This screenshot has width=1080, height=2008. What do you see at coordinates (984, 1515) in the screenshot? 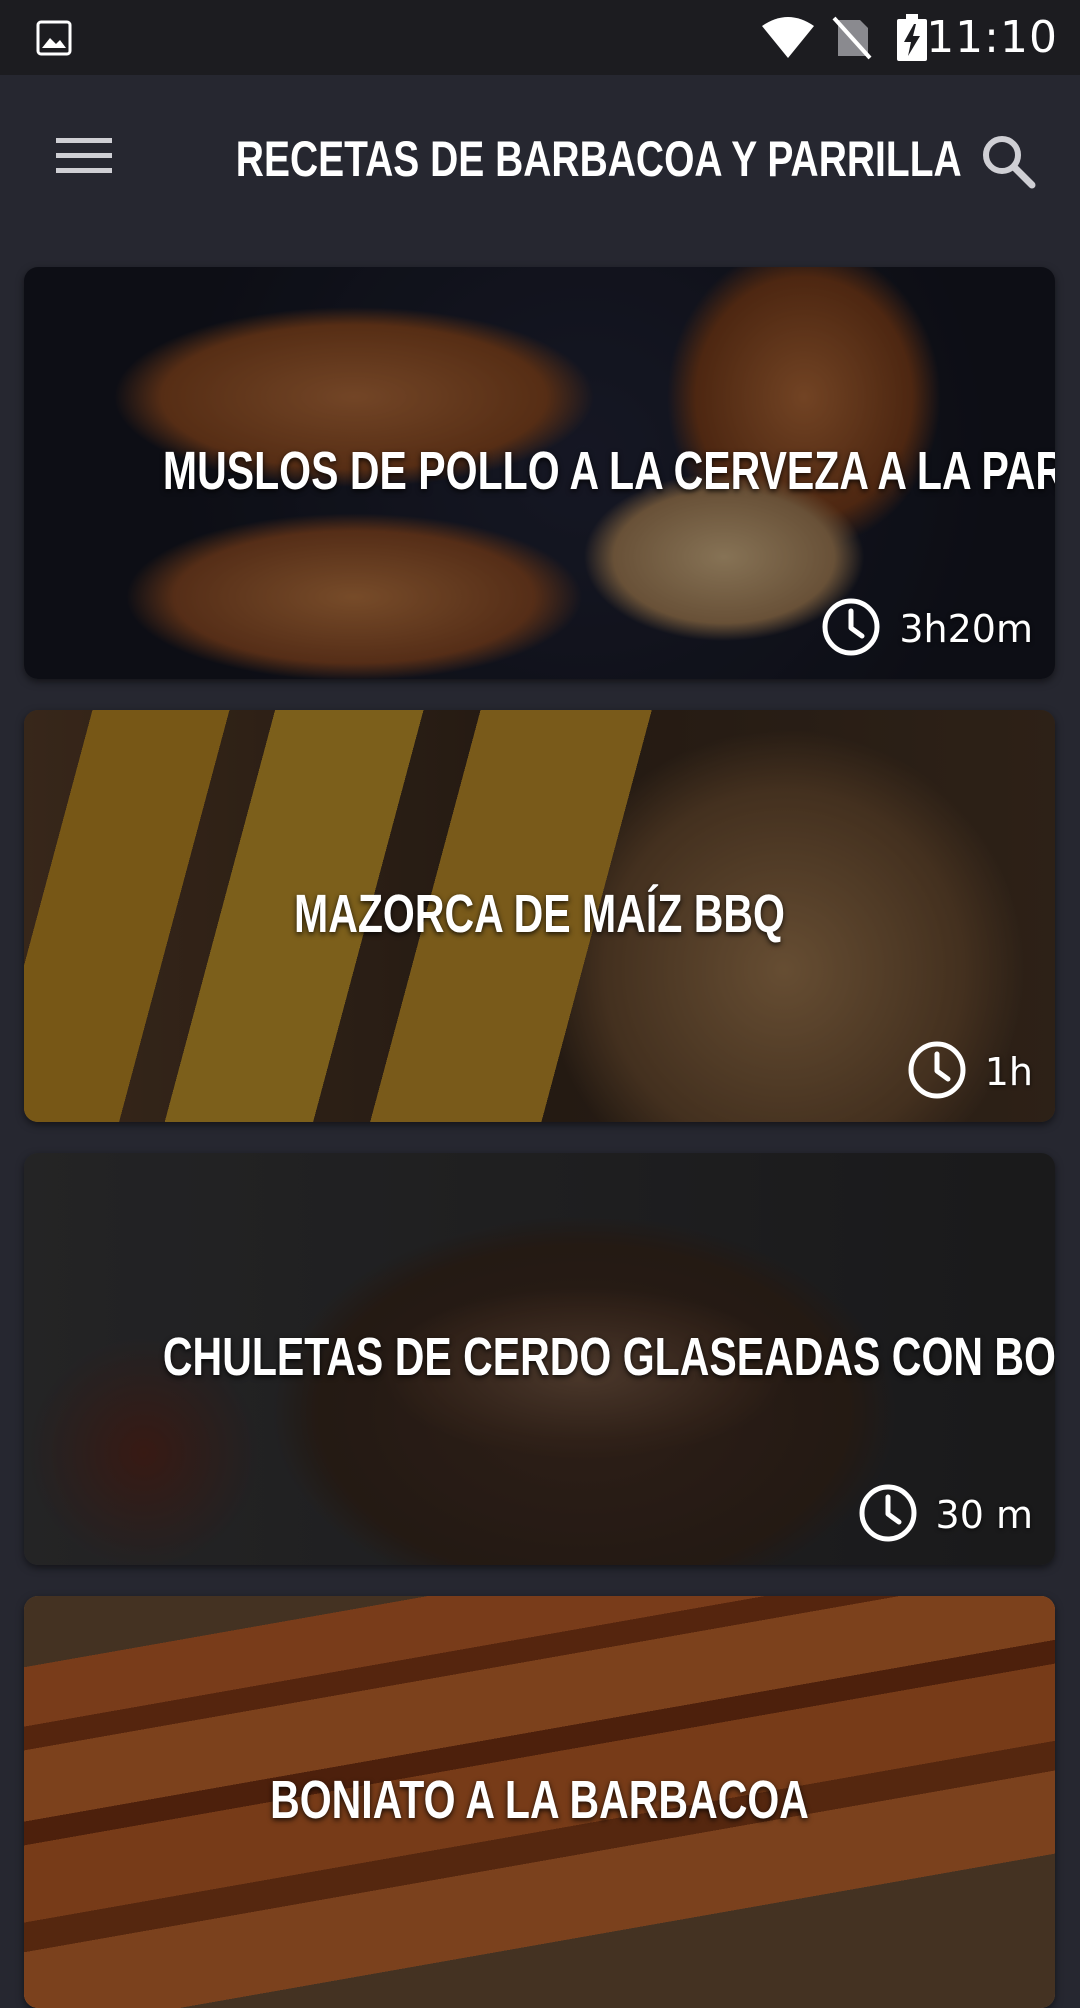
I see `recipe-time-label: 30 m` at bounding box center [984, 1515].